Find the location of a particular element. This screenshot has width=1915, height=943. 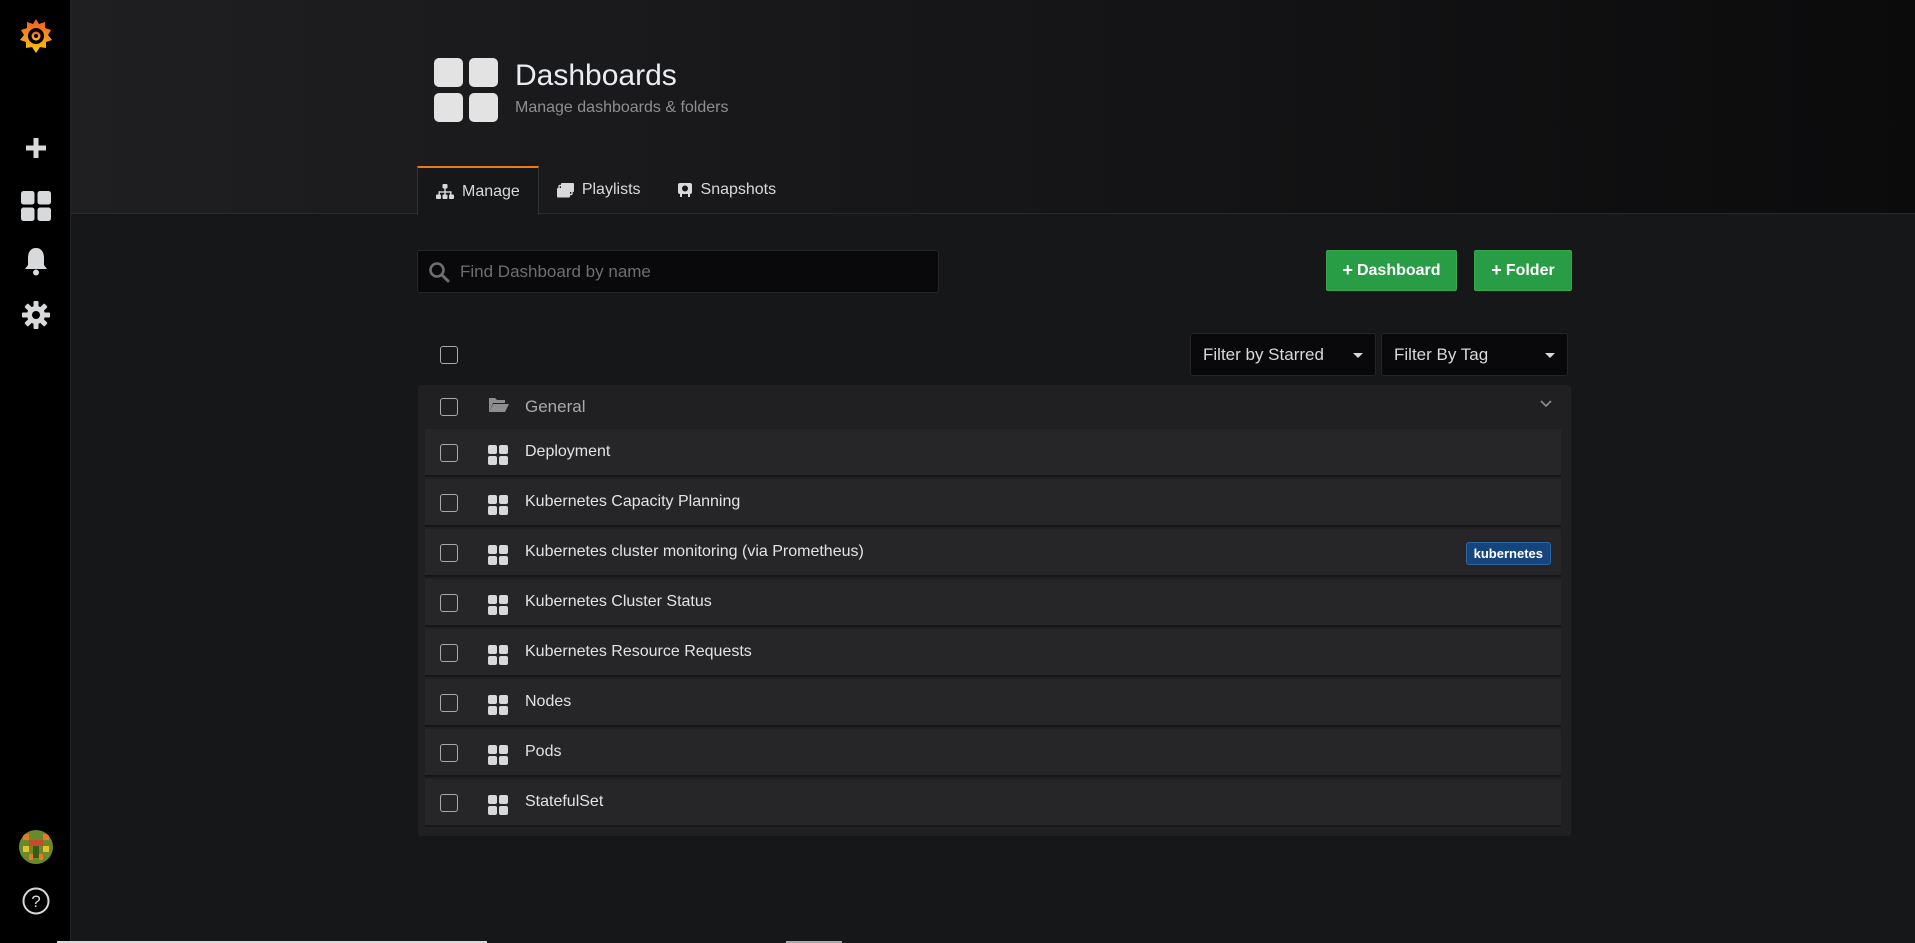

folder-row-general: General is located at coordinates (994, 406).